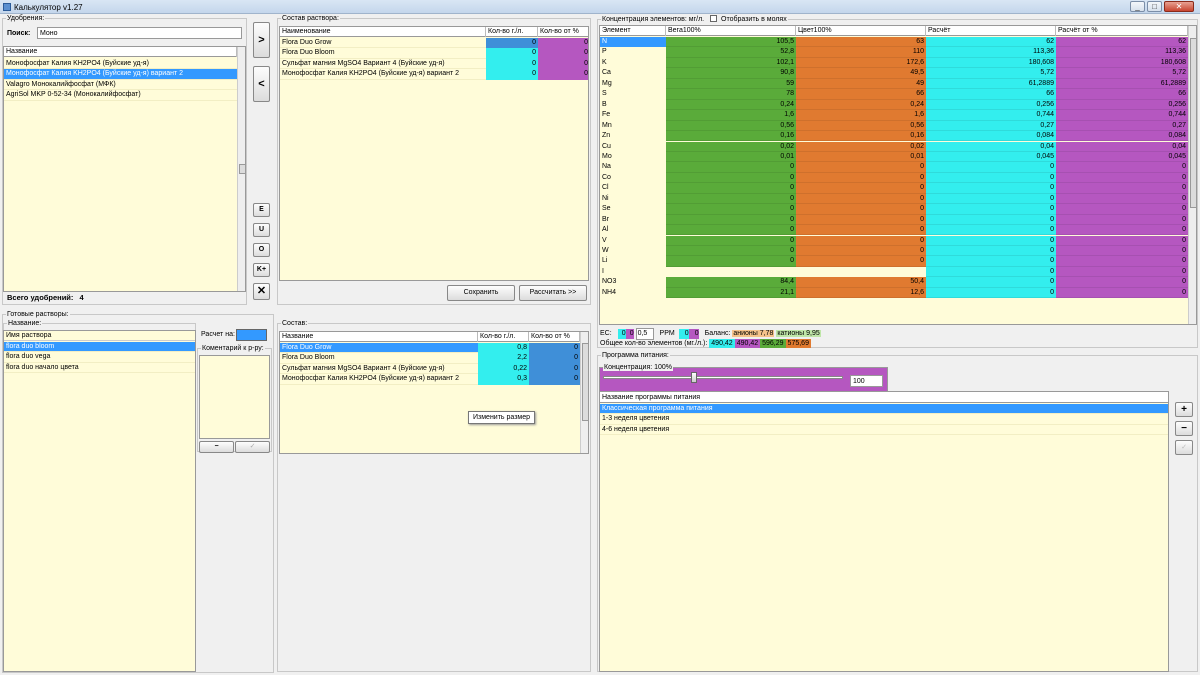  What do you see at coordinates (894, 261) in the screenshot?
I see `element-row: Li 0 0 0 0` at bounding box center [894, 261].